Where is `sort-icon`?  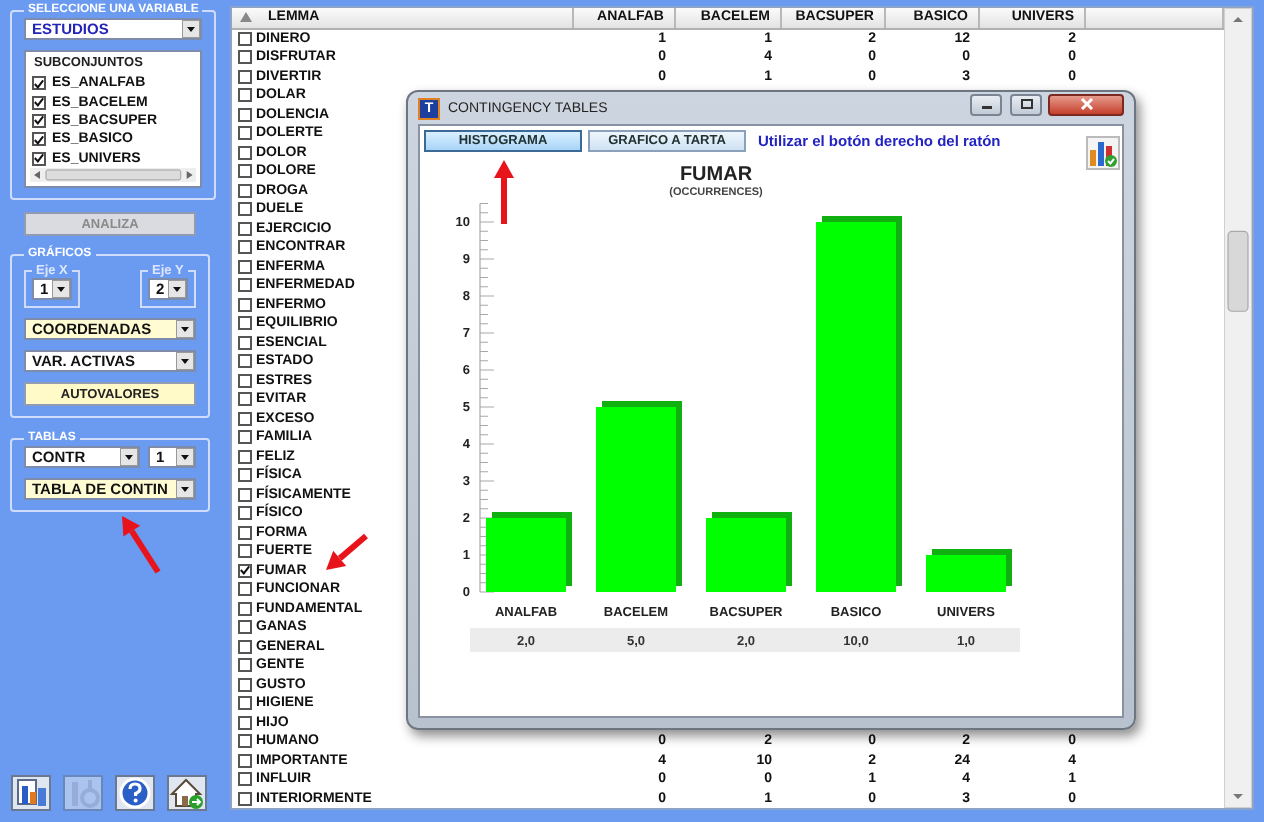
sort-icon is located at coordinates (246, 17).